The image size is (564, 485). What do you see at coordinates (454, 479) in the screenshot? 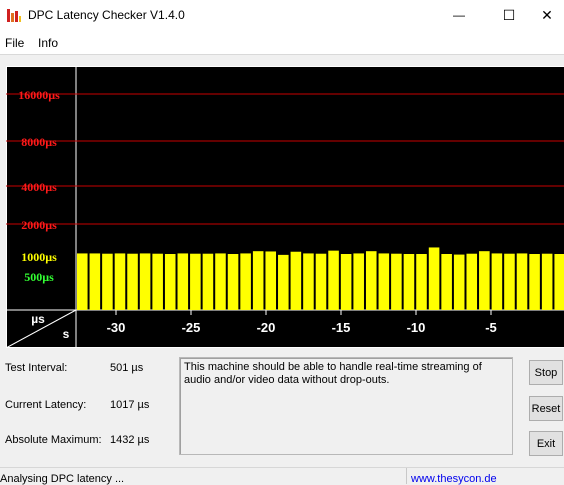
I see `website-link: www.thesycon.de` at bounding box center [454, 479].